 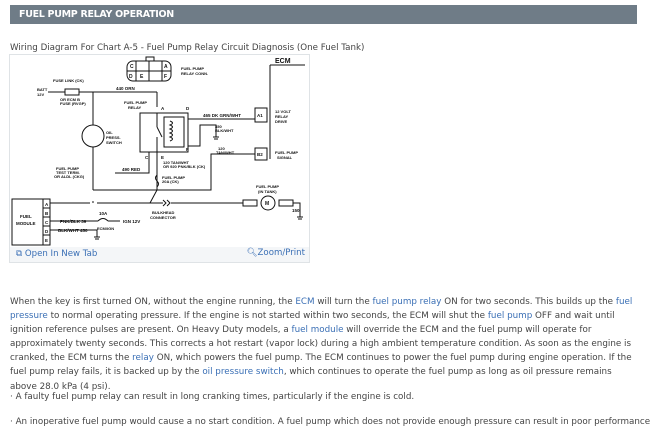 What do you see at coordinates (47, 213) in the screenshot?
I see `diagram-label: B` at bounding box center [47, 213].